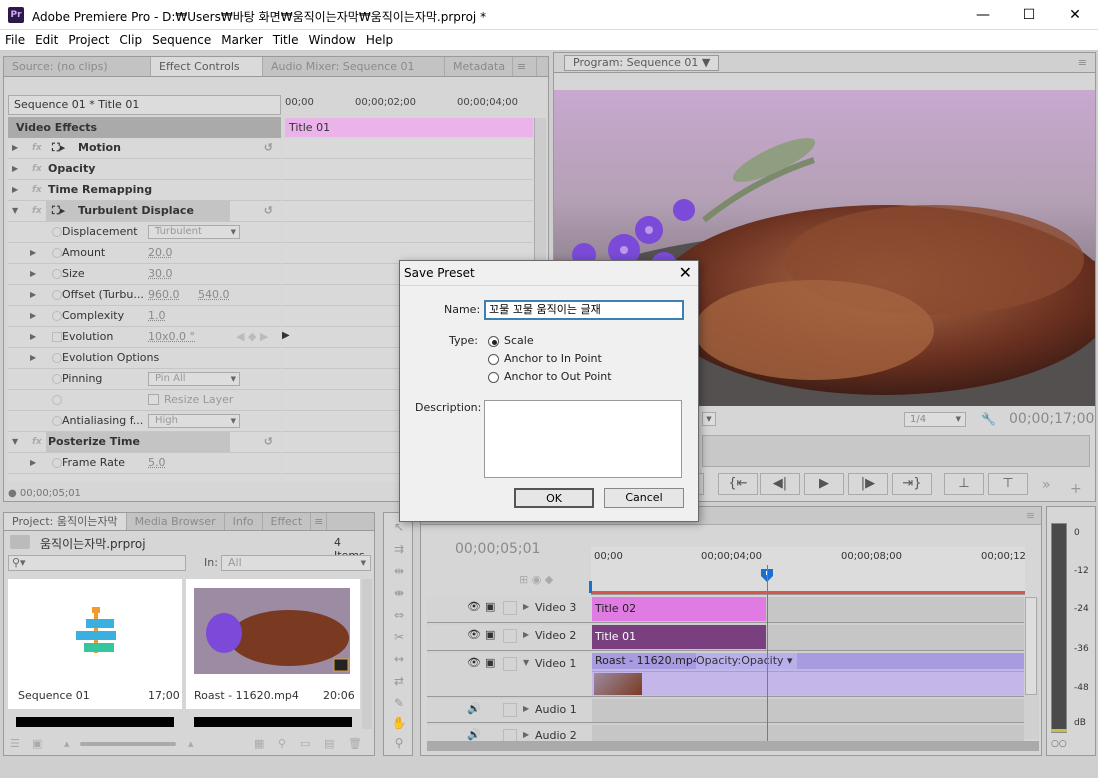 The width and height of the screenshot is (1098, 778). What do you see at coordinates (128, 744) in the screenshot?
I see `zoom-slider` at bounding box center [128, 744].